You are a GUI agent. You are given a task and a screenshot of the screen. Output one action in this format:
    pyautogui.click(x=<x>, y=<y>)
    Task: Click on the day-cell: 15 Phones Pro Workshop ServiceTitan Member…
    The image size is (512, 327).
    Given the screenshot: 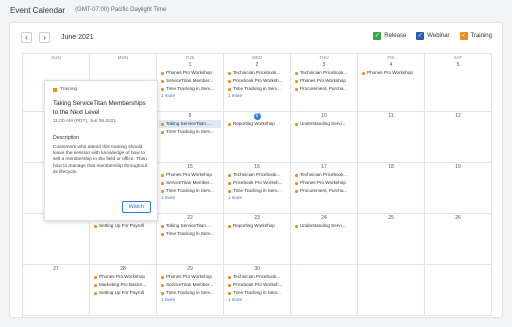 What is the action you would take?
    pyautogui.click(x=190, y=188)
    